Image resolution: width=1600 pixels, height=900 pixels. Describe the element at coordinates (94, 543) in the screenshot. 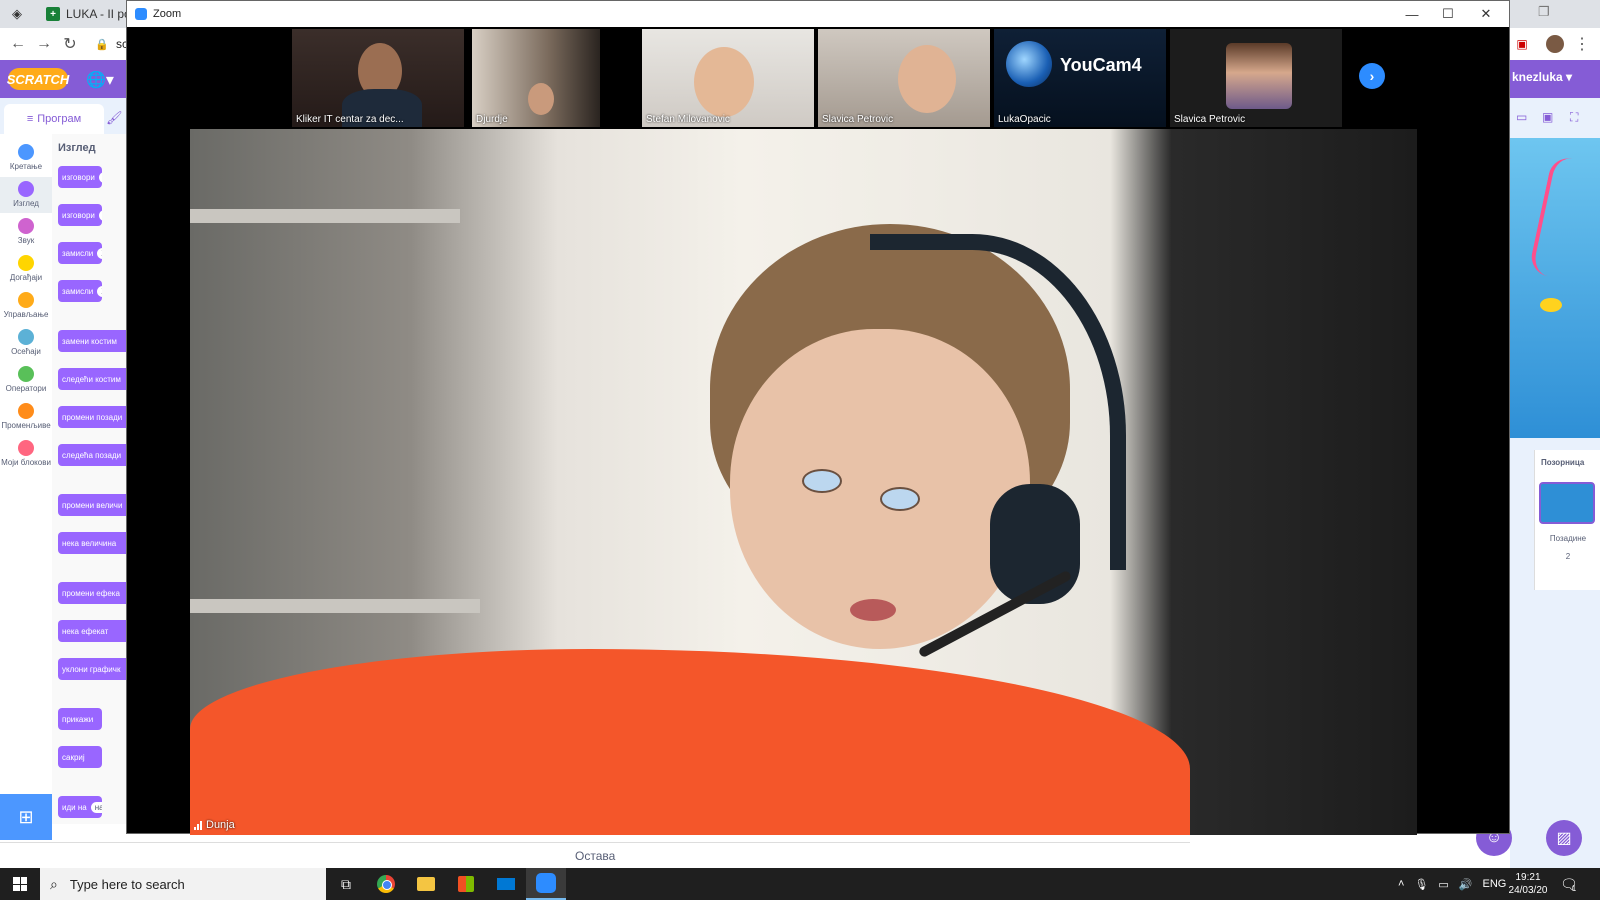

I see `looks-block: нека величина` at that location.